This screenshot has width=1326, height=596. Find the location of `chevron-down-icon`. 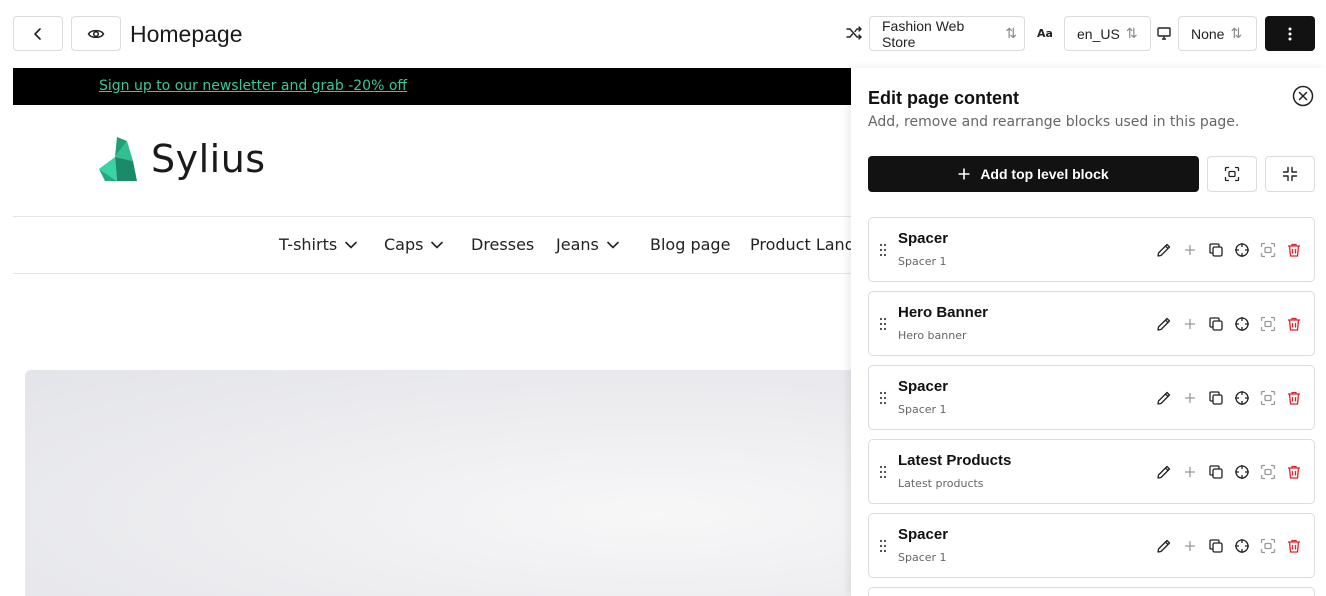

chevron-down-icon is located at coordinates (437, 245).